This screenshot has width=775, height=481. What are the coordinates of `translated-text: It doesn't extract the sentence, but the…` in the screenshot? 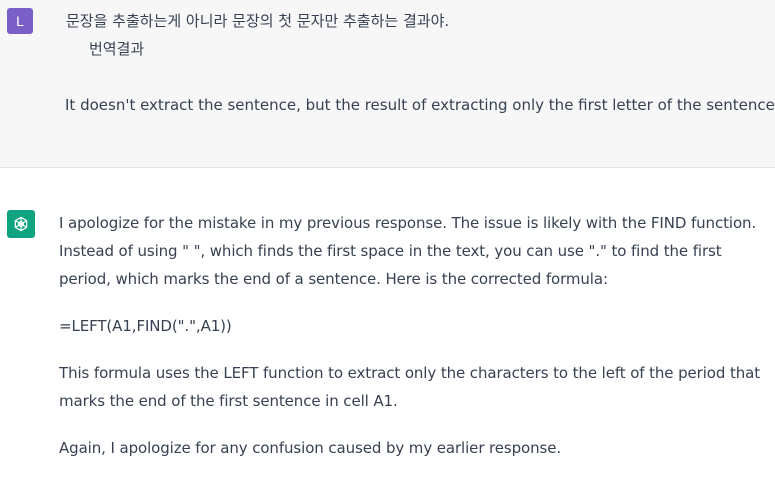 It's located at (420, 105).